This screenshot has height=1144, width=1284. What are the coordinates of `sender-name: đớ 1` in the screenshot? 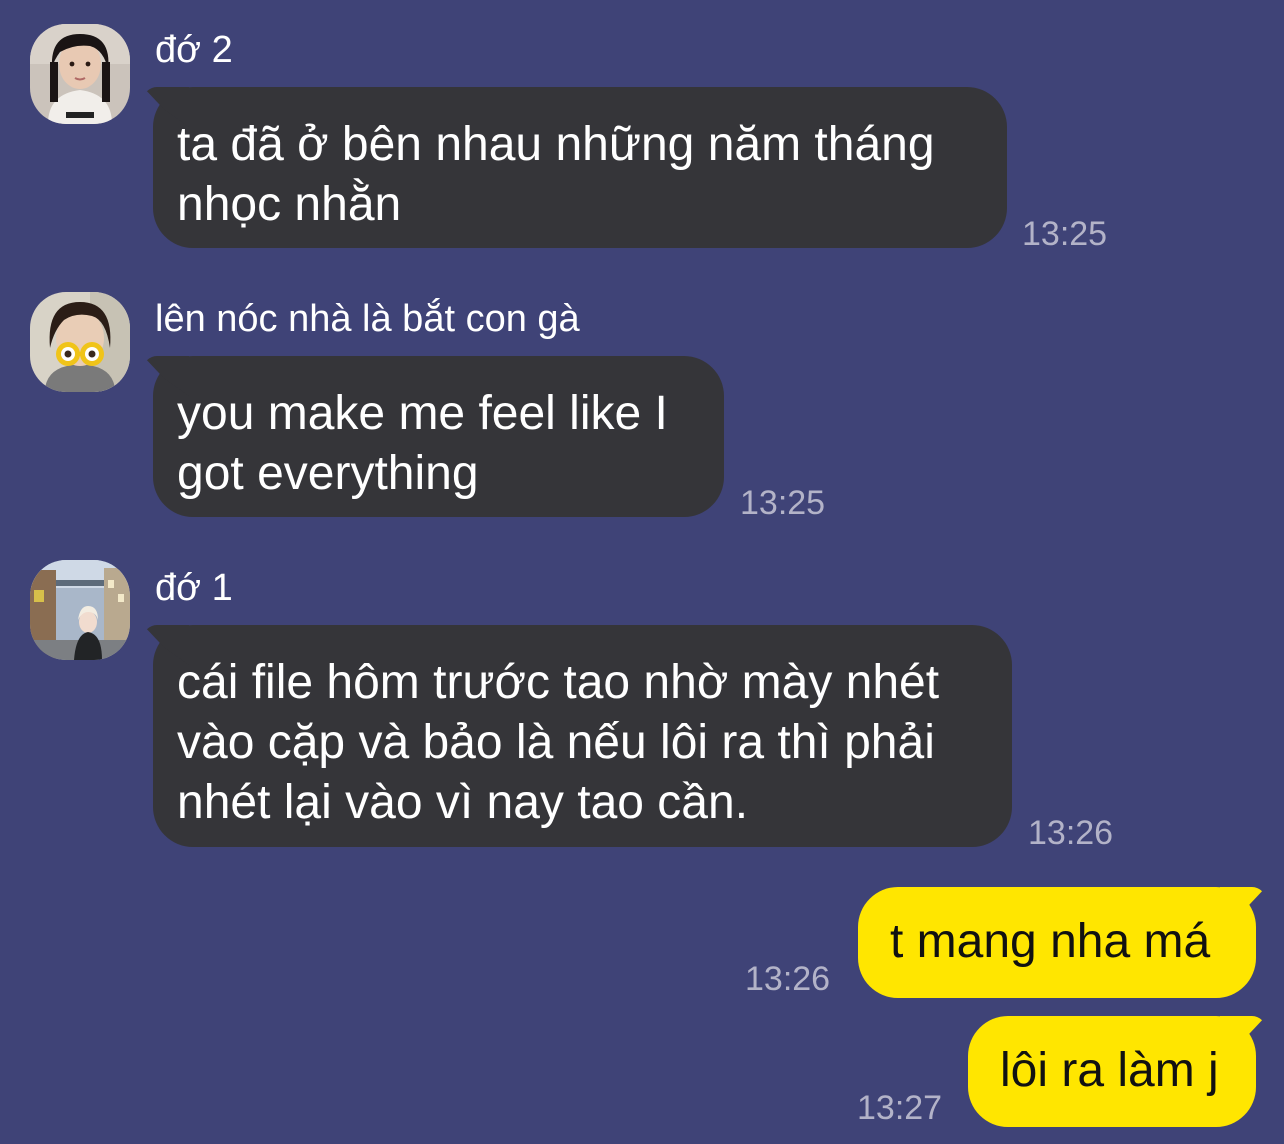 It's located at (194, 588).